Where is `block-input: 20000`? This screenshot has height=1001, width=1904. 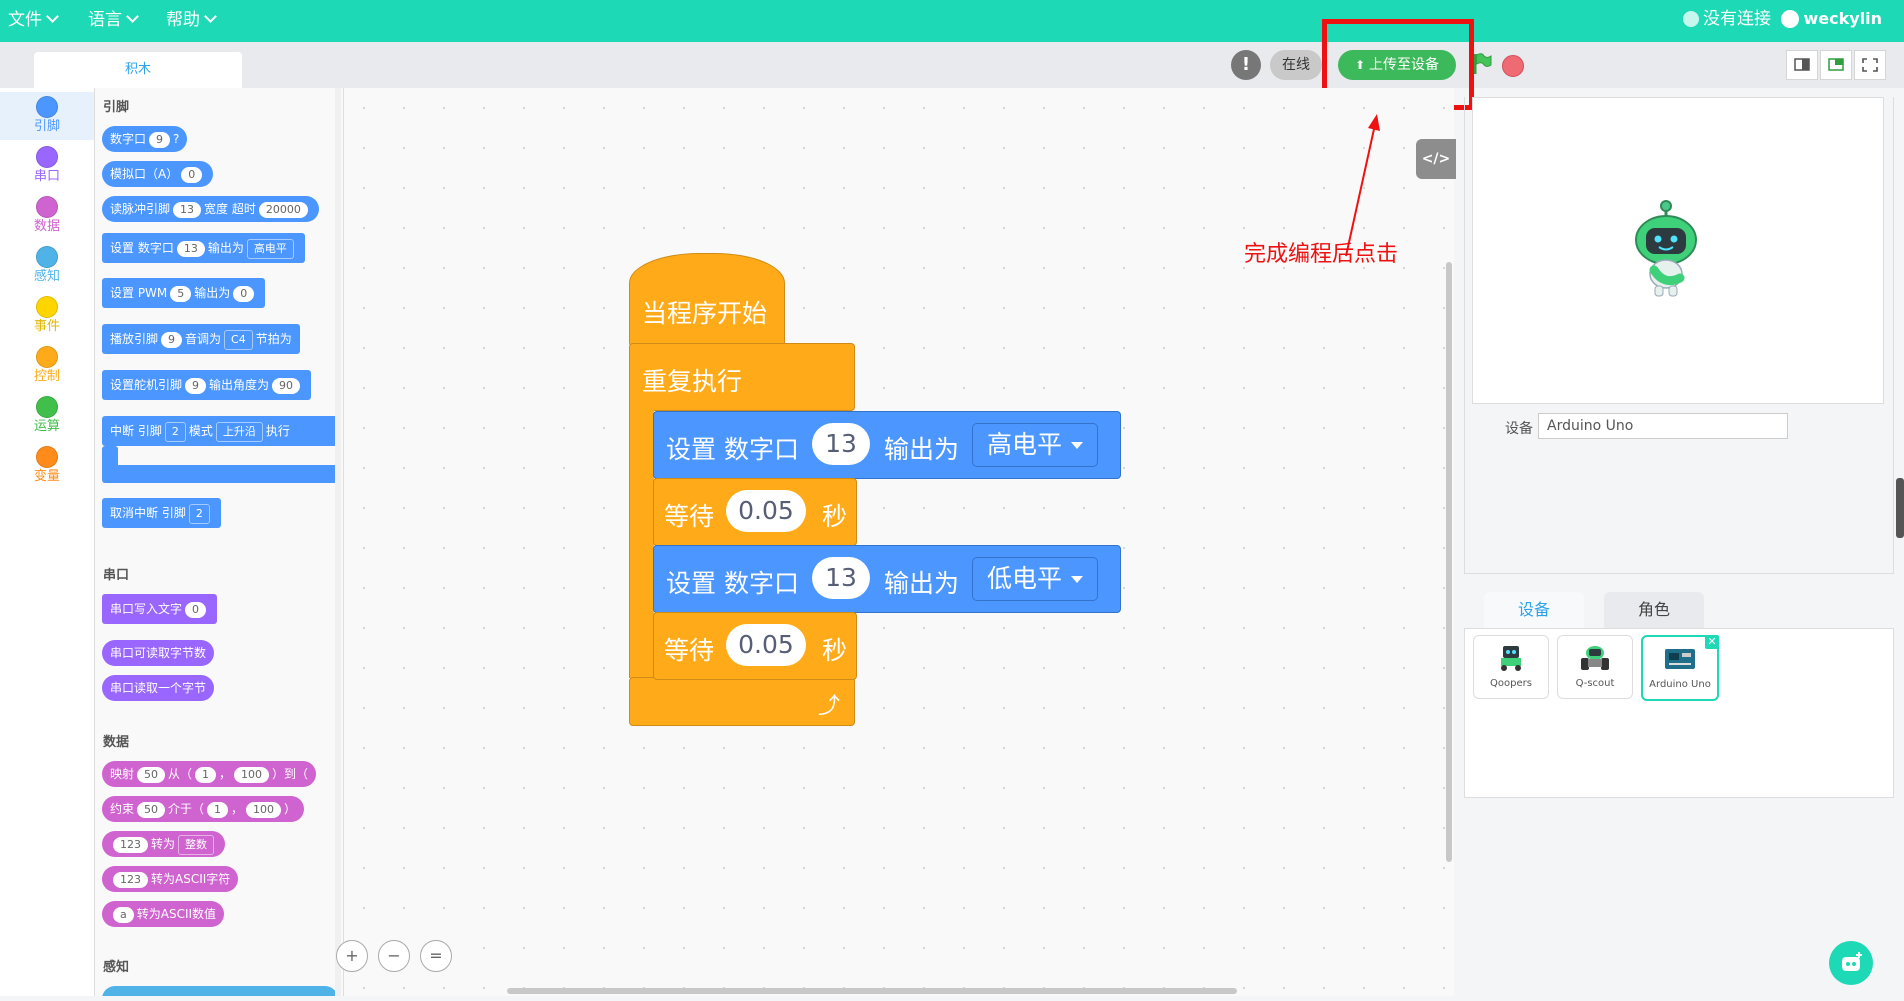
block-input: 20000 is located at coordinates (283, 210).